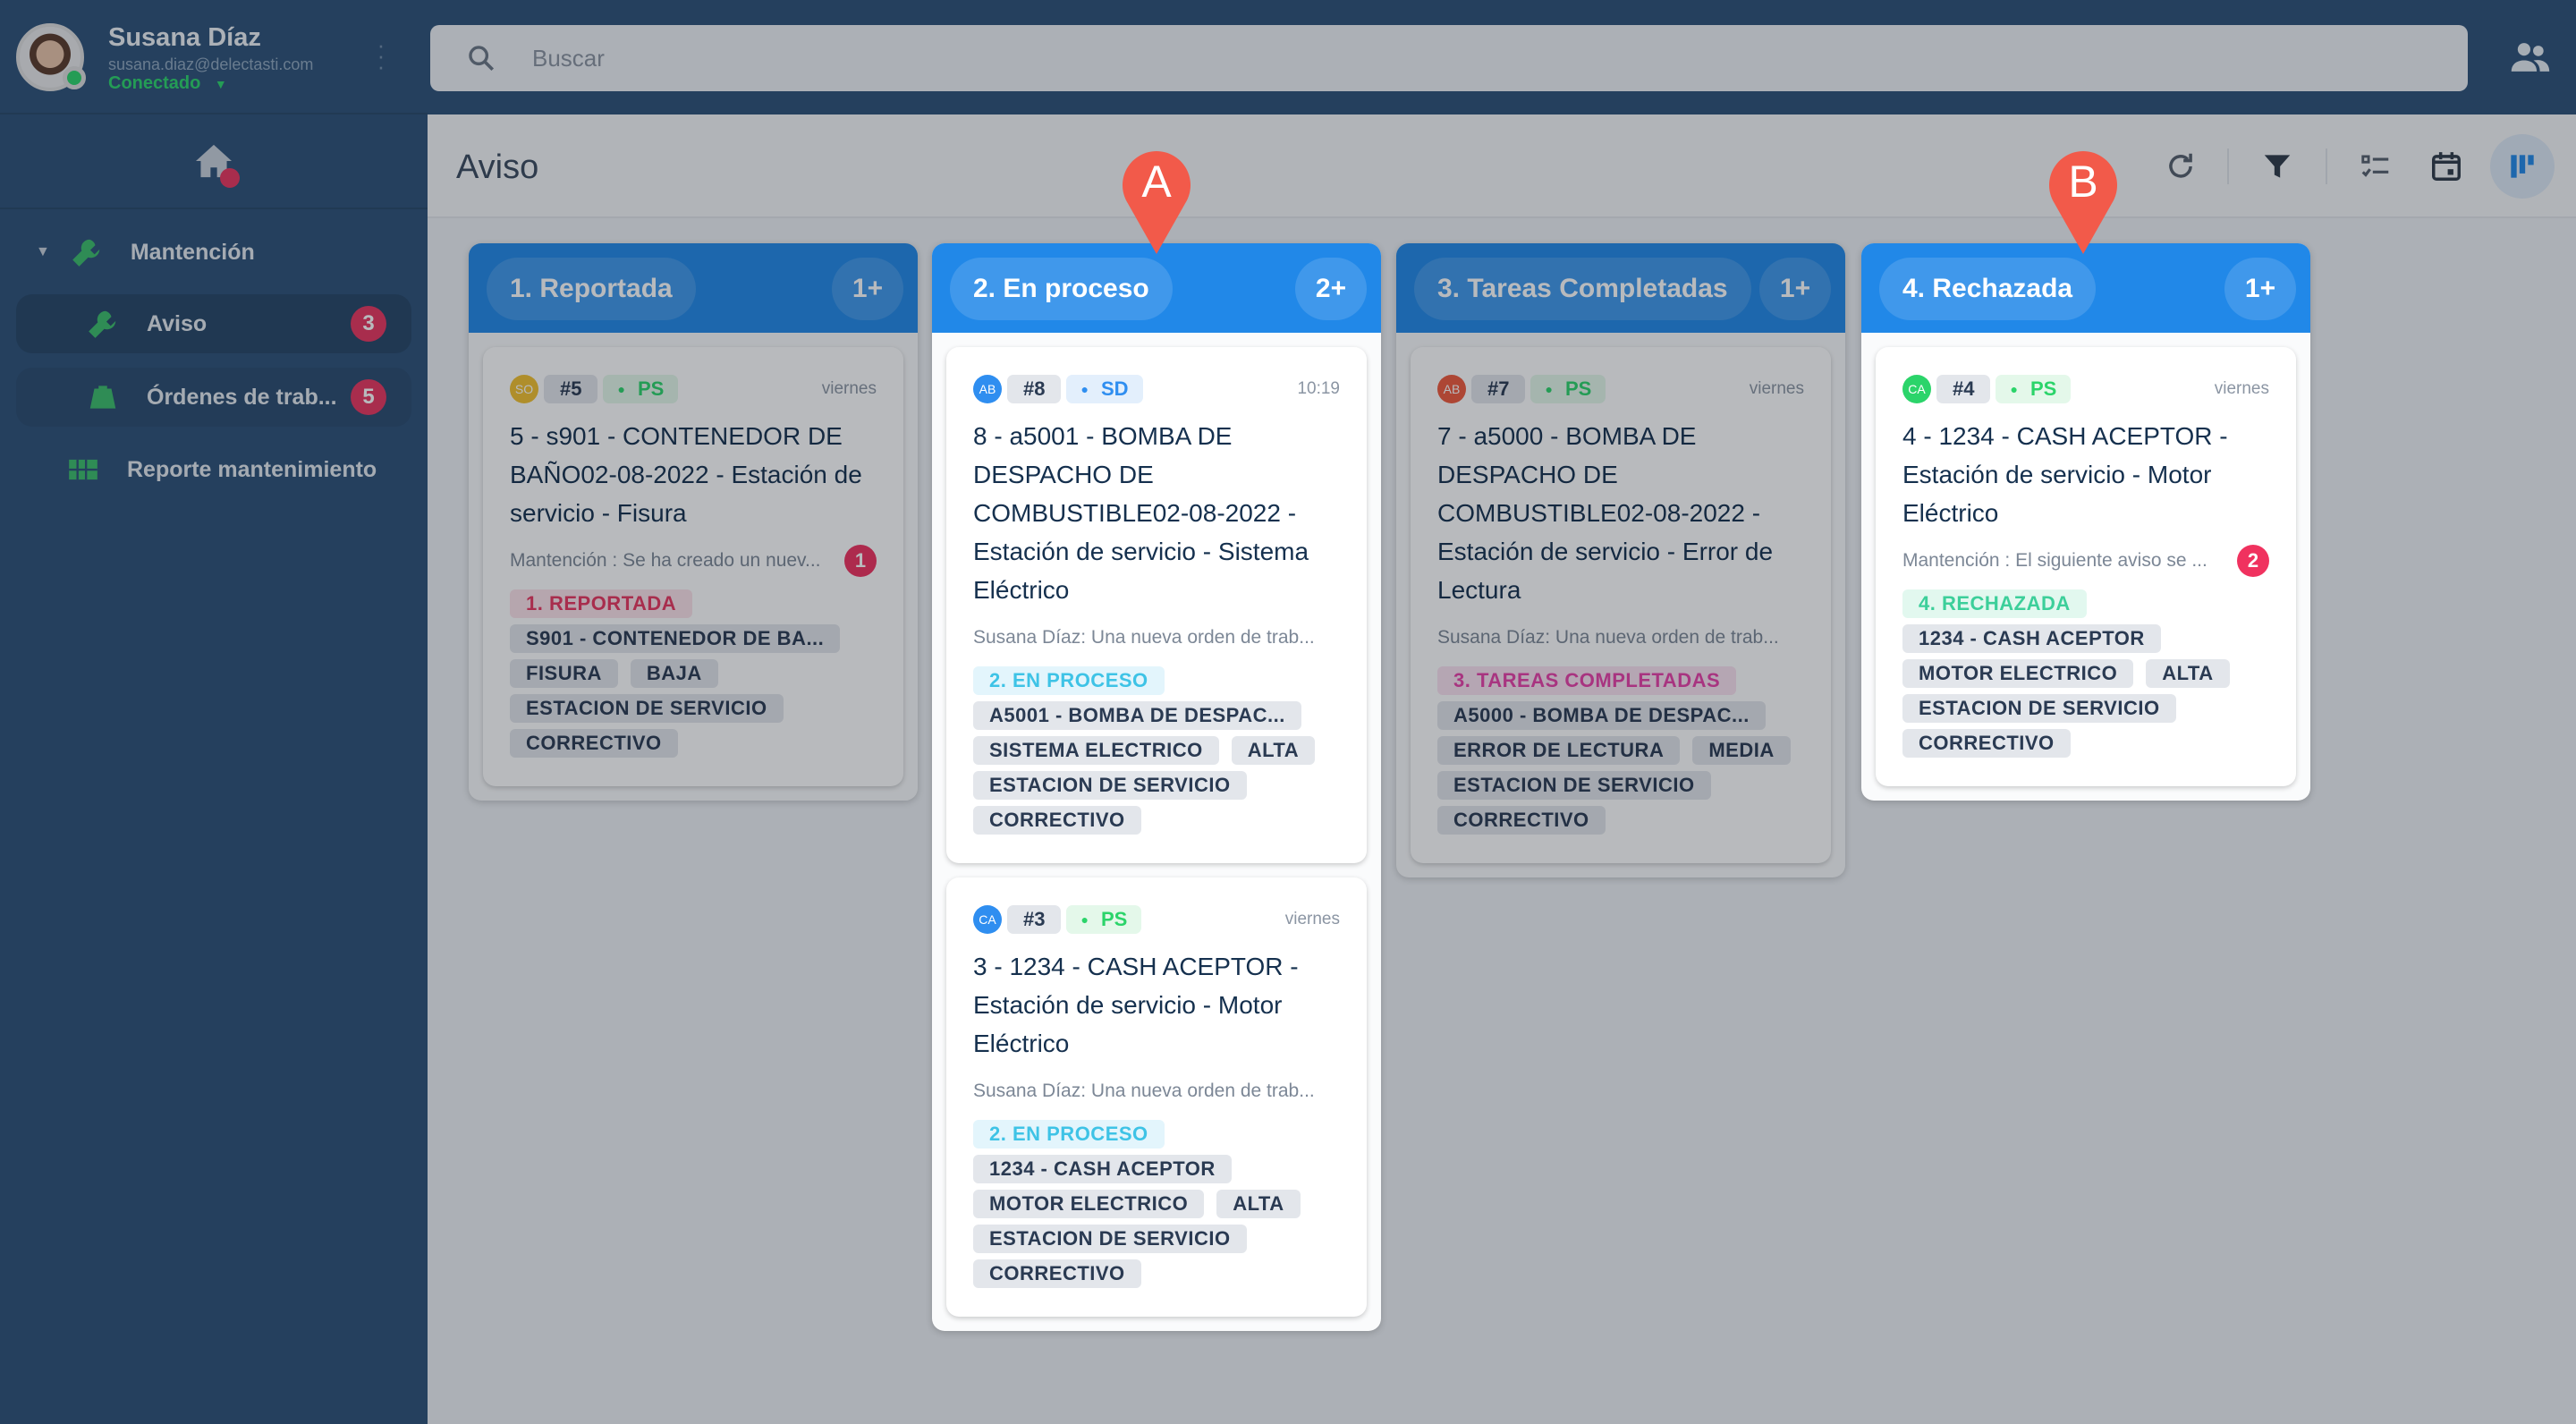  I want to click on ticket-number: #8, so click(1034, 389).